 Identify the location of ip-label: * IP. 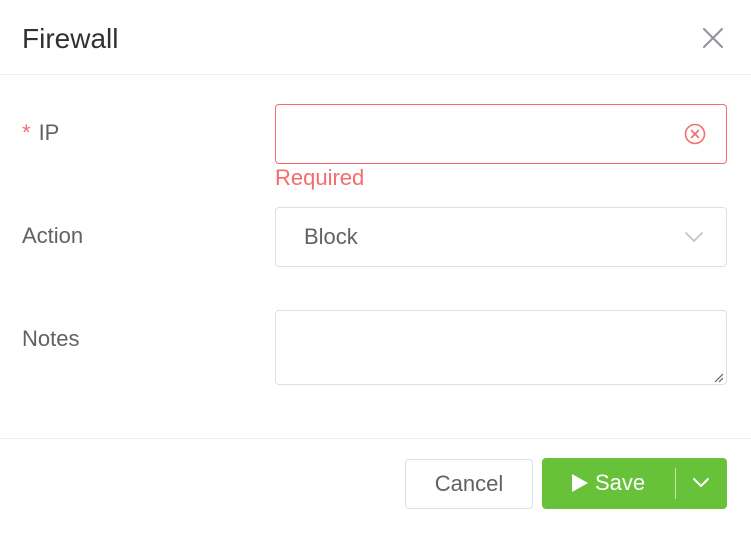
(40, 133).